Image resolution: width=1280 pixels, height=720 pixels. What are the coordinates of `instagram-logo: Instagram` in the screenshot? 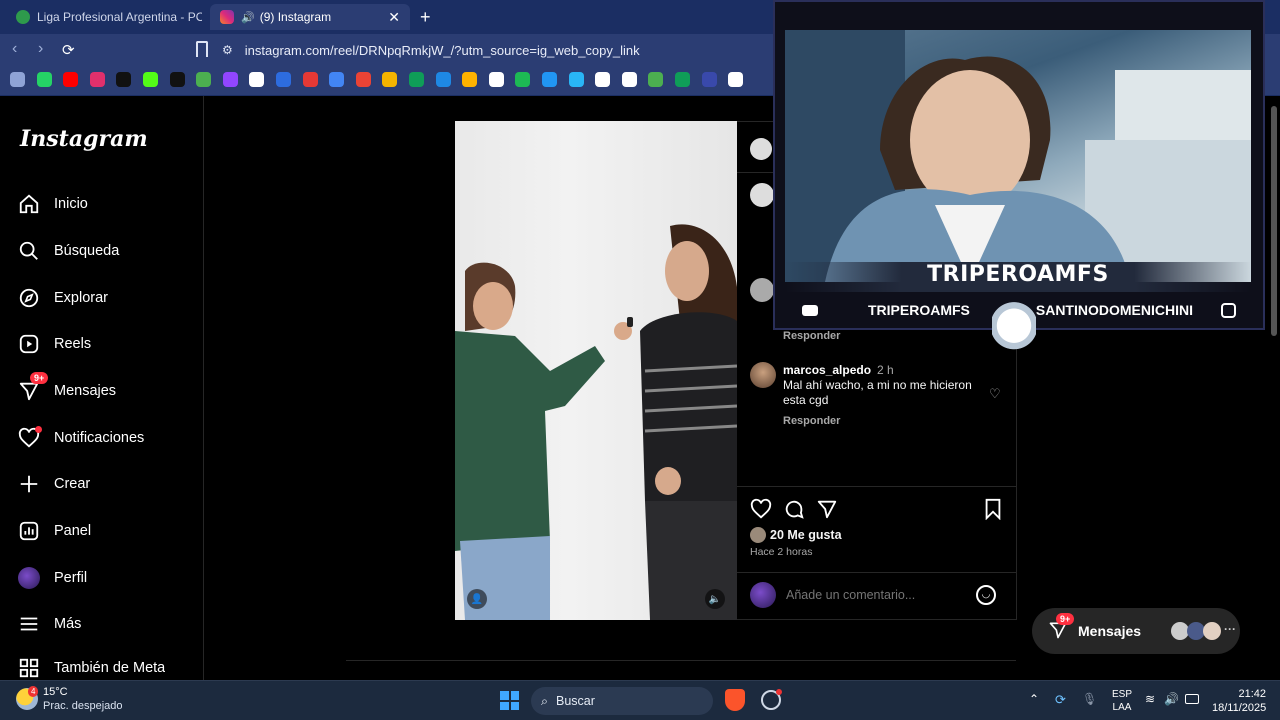 It's located at (84, 139).